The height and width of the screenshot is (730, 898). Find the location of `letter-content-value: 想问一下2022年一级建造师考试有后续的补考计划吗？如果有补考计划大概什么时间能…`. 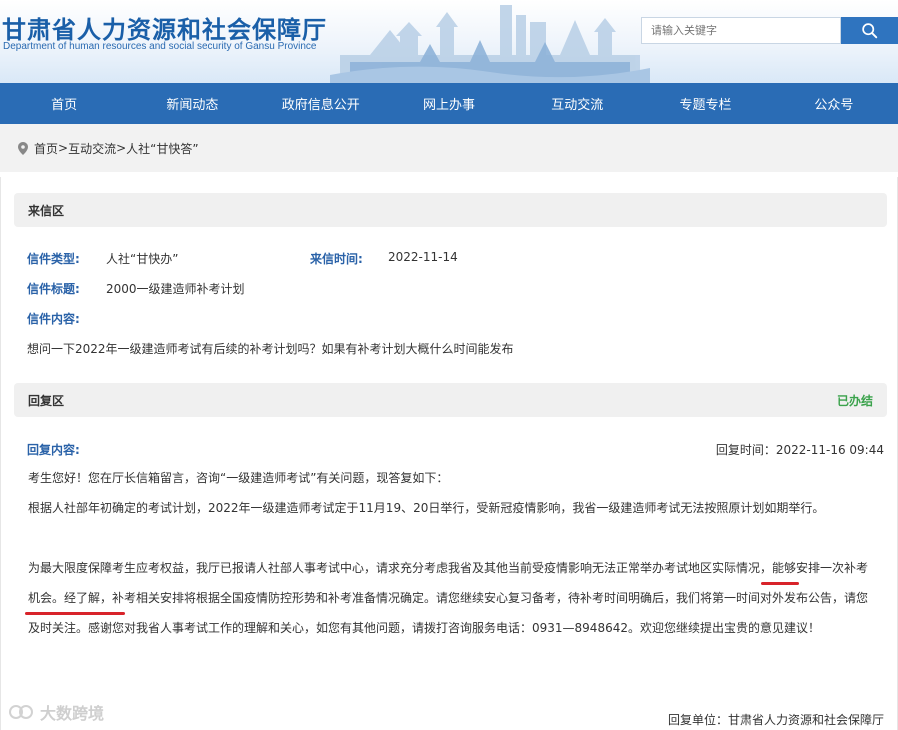

letter-content-value: 想问一下2022年一级建造师考试有后续的补考计划吗？如果有补考计划大概什么时间能… is located at coordinates (270, 349).